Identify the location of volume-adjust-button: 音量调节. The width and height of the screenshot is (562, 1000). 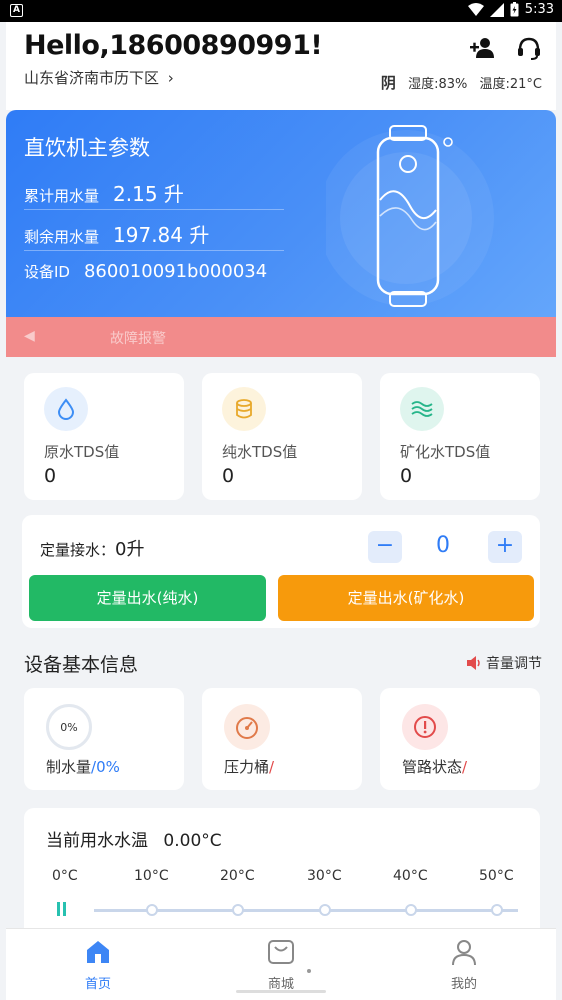
(504, 663).